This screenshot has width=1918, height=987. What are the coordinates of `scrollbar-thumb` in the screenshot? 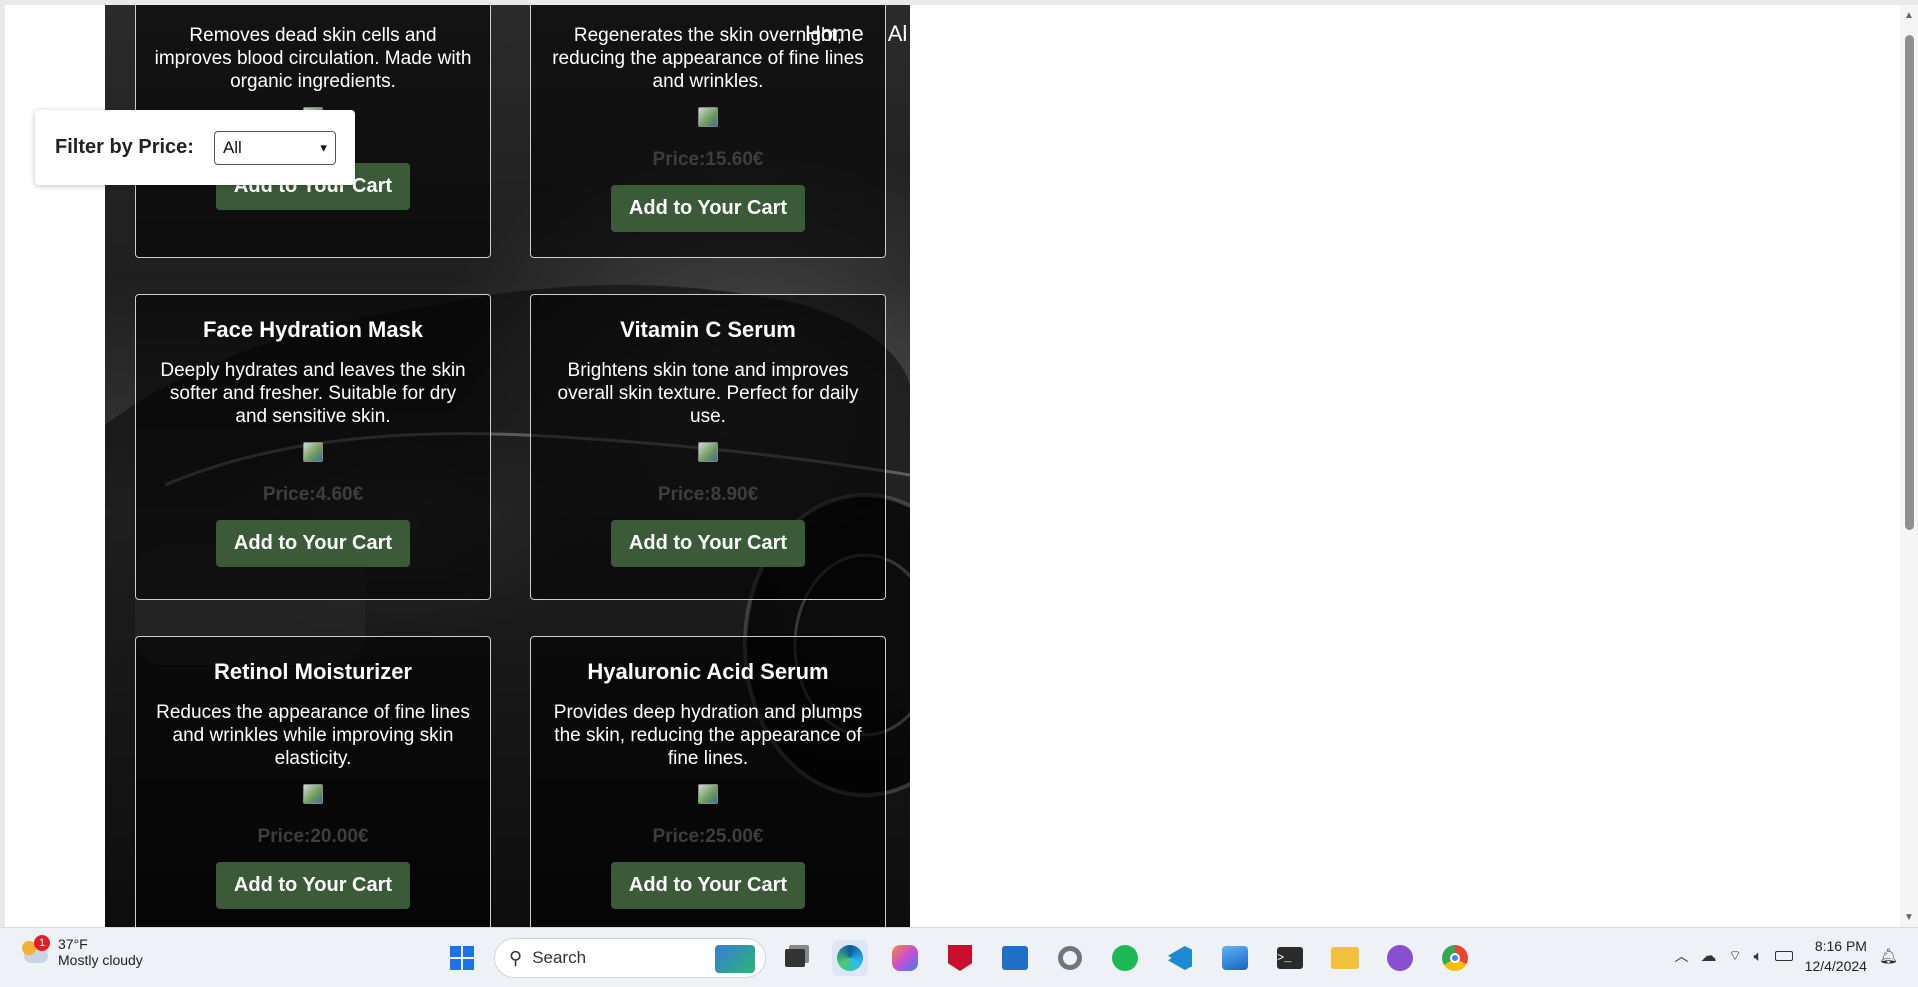 It's located at (1909, 282).